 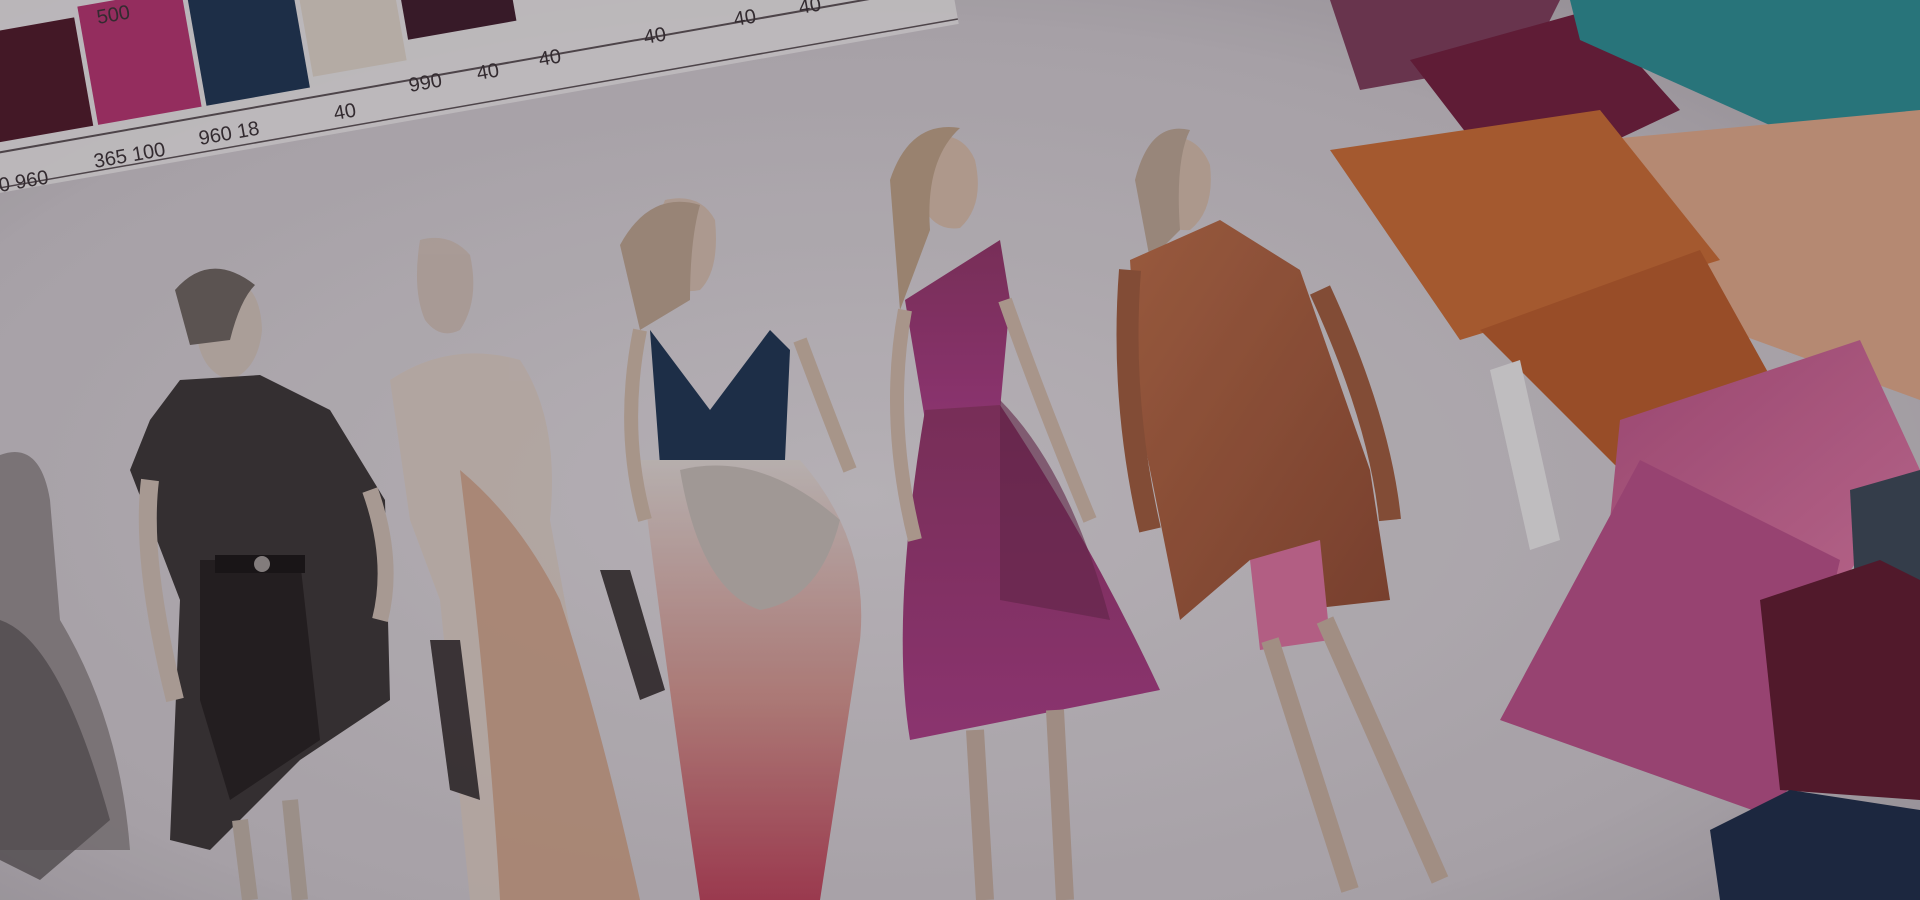 I want to click on colour-card-dark-wine, so click(x=1840, y=680).